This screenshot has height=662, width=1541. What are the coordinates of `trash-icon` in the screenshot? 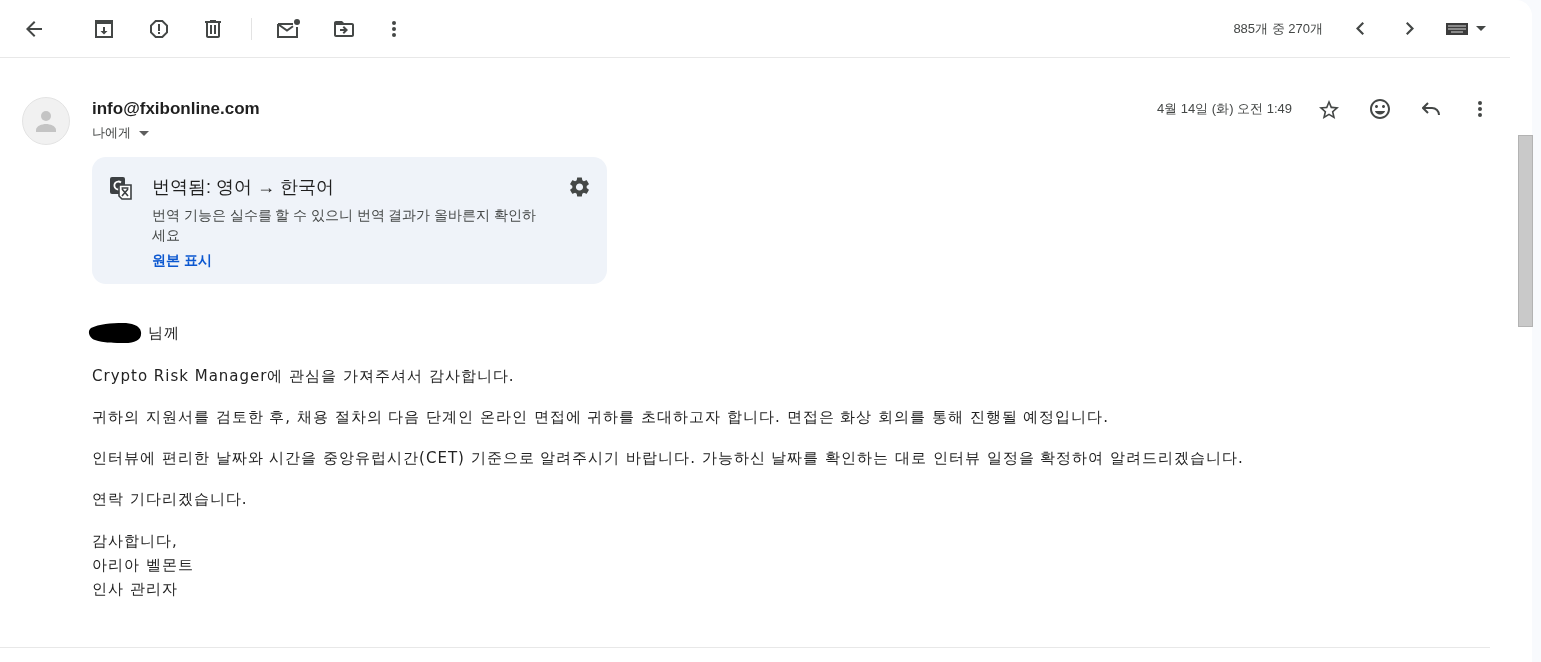 It's located at (213, 28).